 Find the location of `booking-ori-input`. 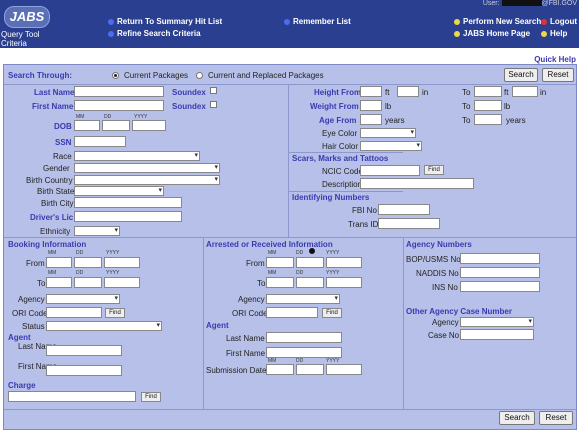

booking-ori-input is located at coordinates (74, 312).